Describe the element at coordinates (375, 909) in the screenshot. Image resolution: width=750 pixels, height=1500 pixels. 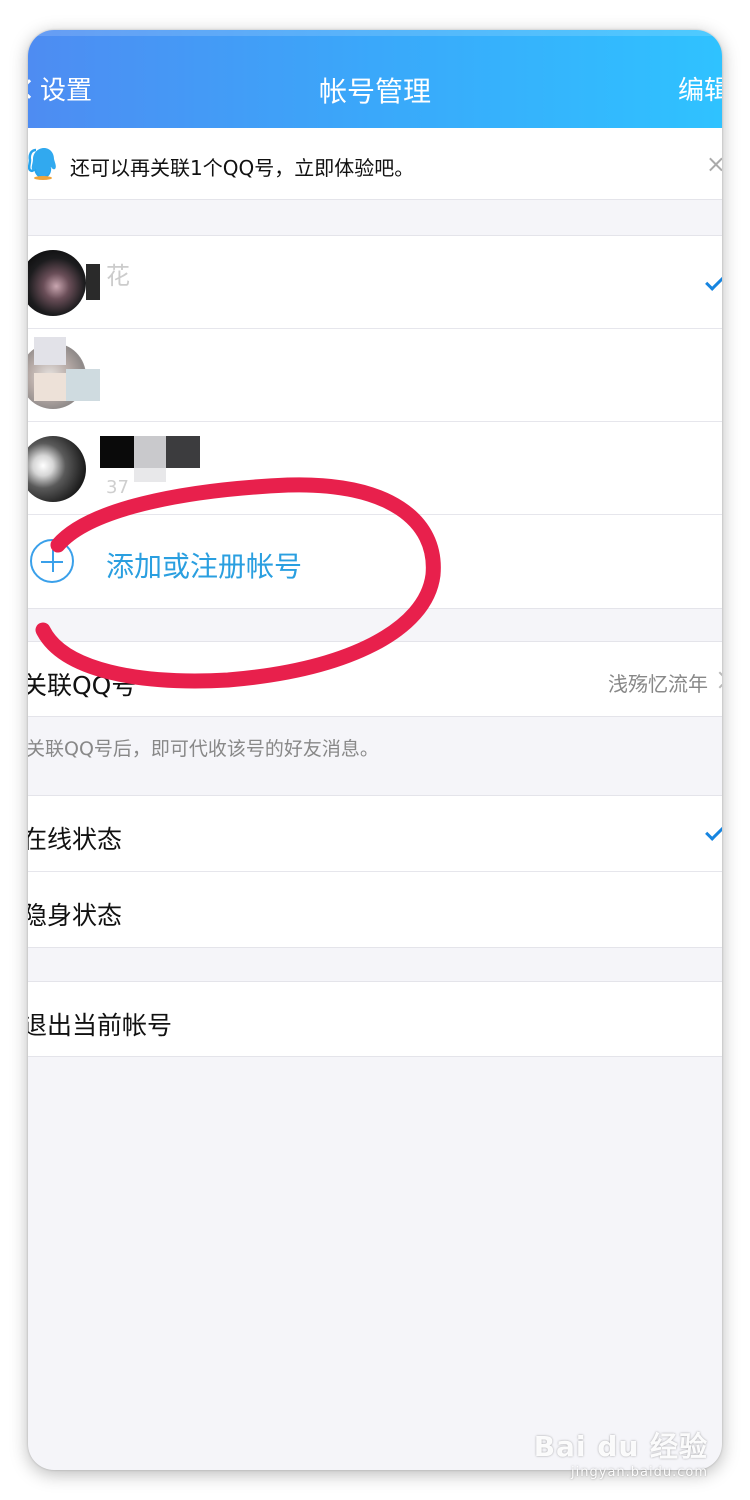
I see `status-option-invisible: 隐身状态` at that location.